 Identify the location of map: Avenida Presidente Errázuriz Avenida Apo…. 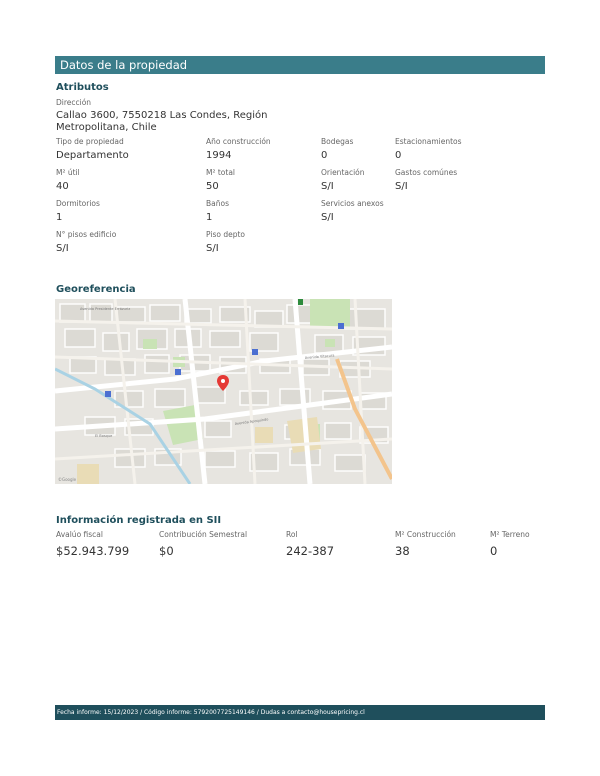
(223, 391).